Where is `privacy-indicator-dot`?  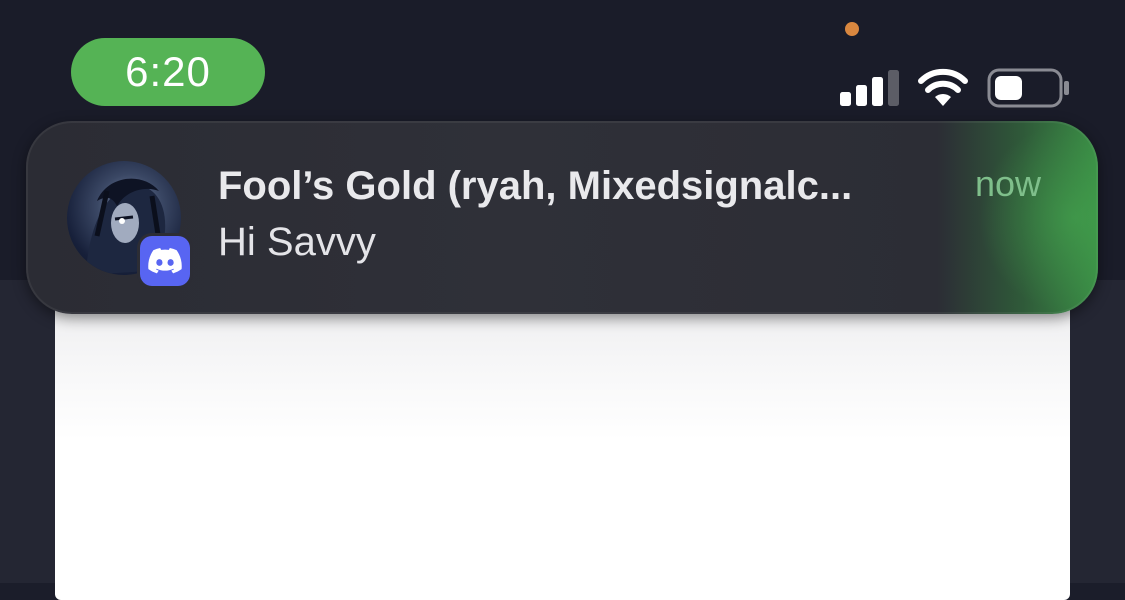 privacy-indicator-dot is located at coordinates (852, 29).